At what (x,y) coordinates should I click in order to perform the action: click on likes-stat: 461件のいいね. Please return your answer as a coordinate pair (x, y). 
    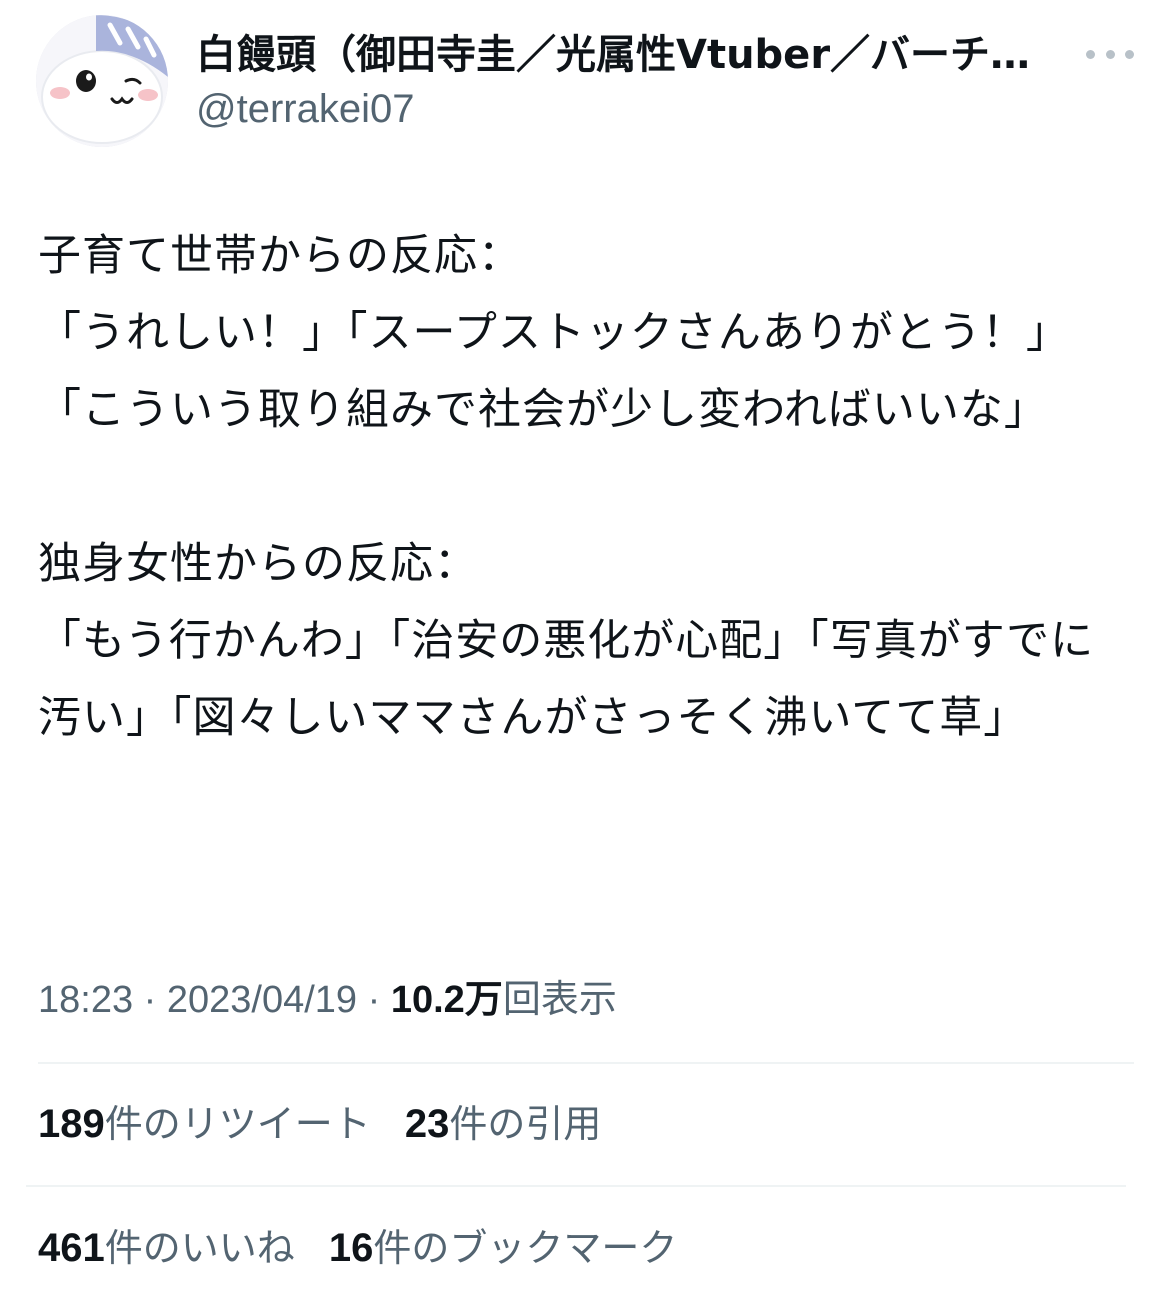
    Looking at the image, I should click on (166, 1248).